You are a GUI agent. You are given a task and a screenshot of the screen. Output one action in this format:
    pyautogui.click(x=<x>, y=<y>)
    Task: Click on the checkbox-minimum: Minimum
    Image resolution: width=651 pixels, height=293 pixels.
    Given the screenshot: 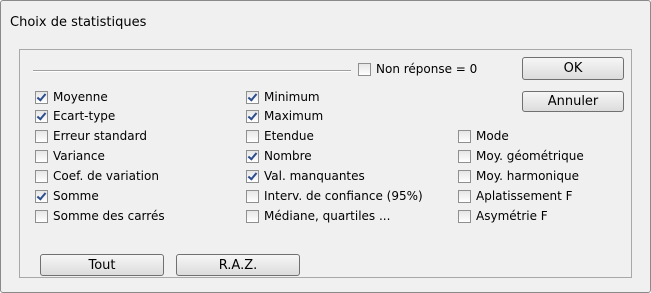 What is the action you would take?
    pyautogui.click(x=283, y=97)
    